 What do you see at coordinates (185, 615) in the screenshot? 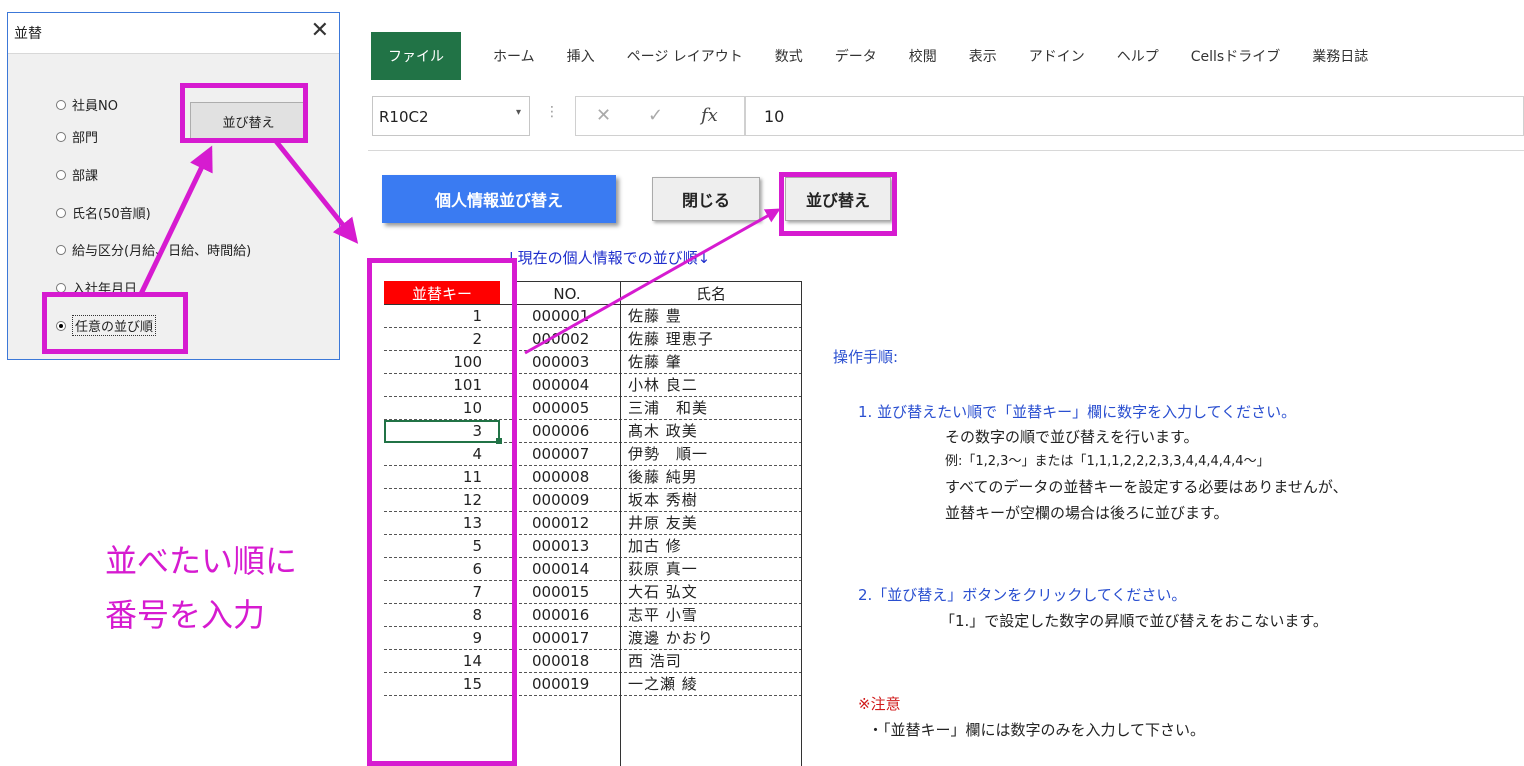
I see `annotation-line-2: 番号を入力` at bounding box center [185, 615].